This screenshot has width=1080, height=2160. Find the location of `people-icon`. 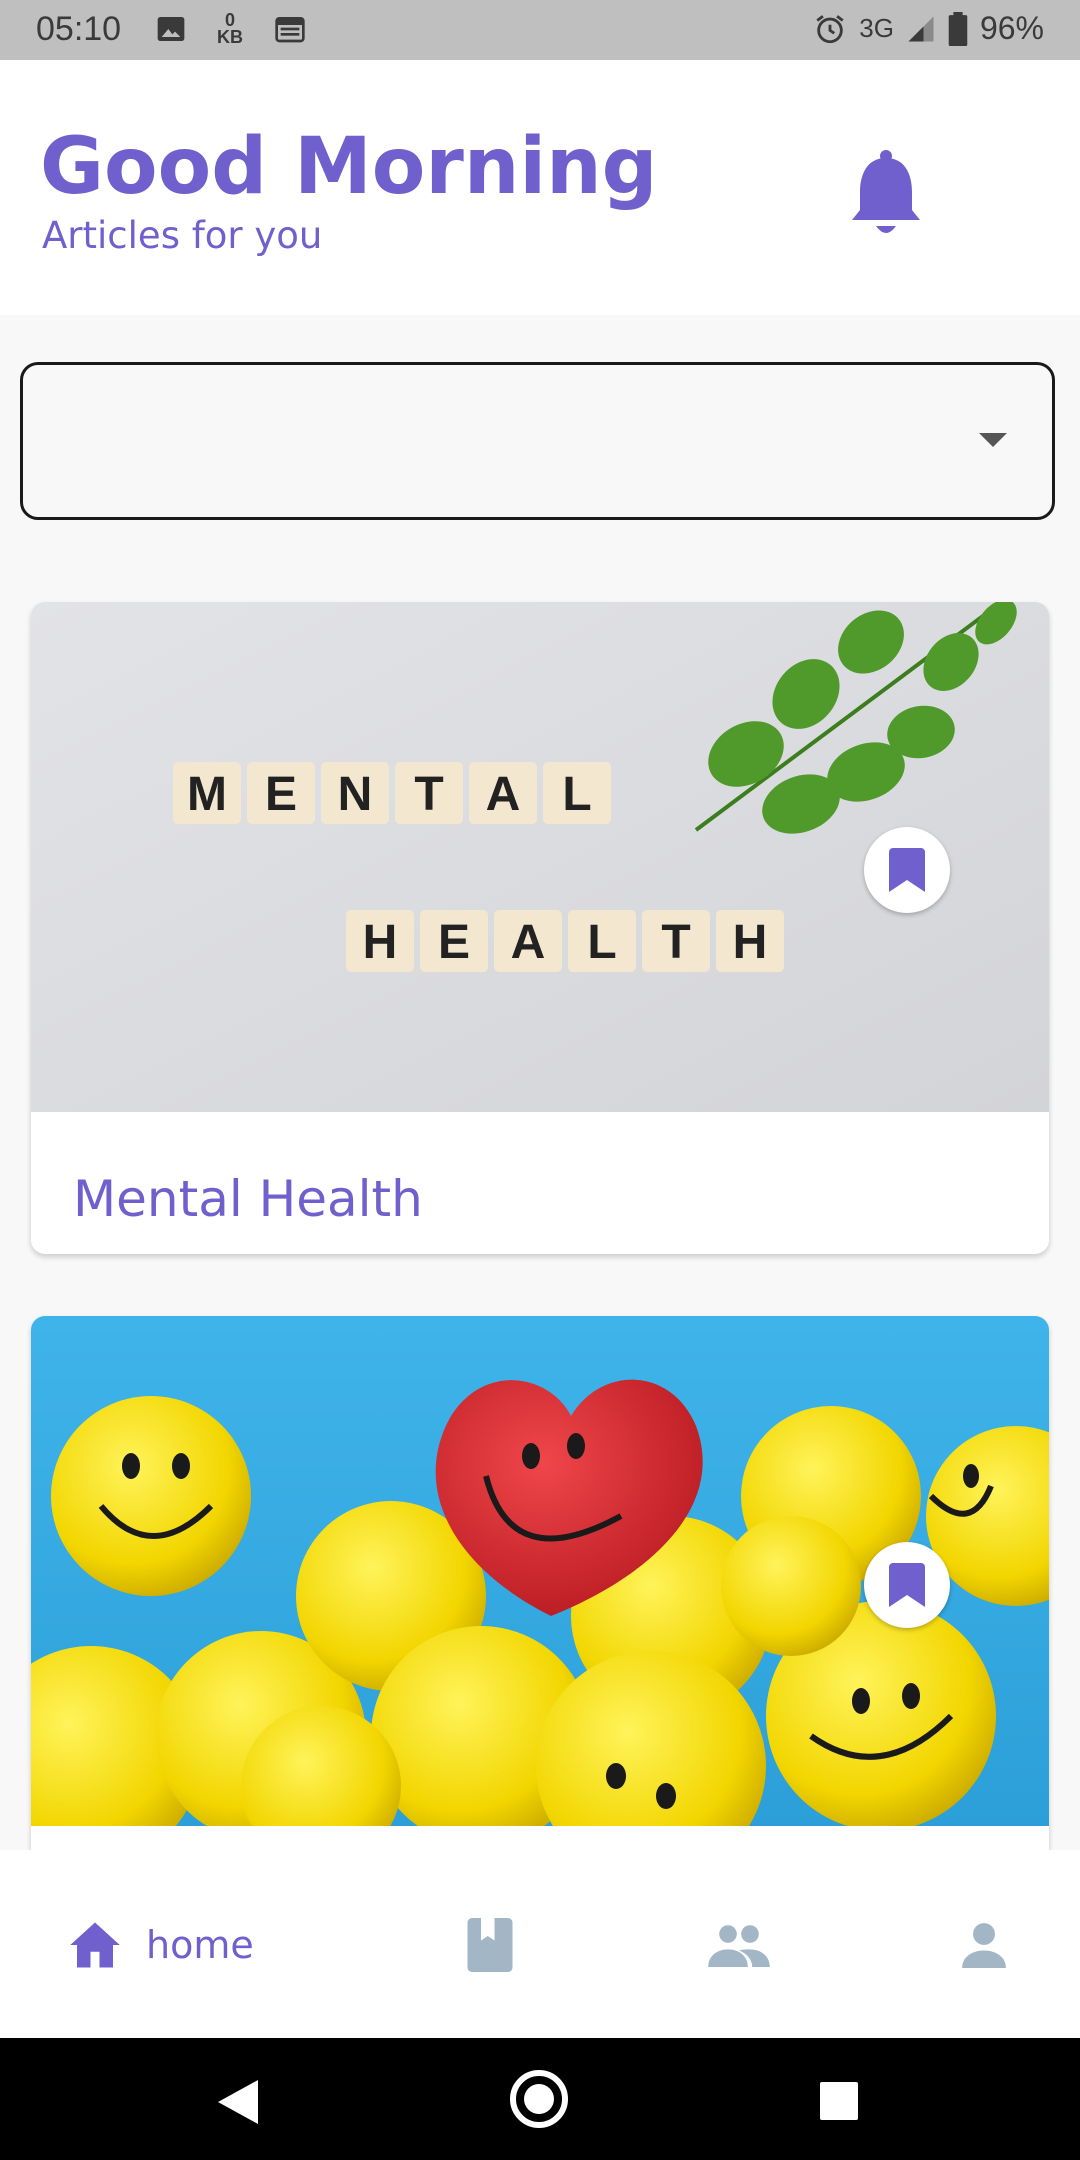

people-icon is located at coordinates (739, 1946).